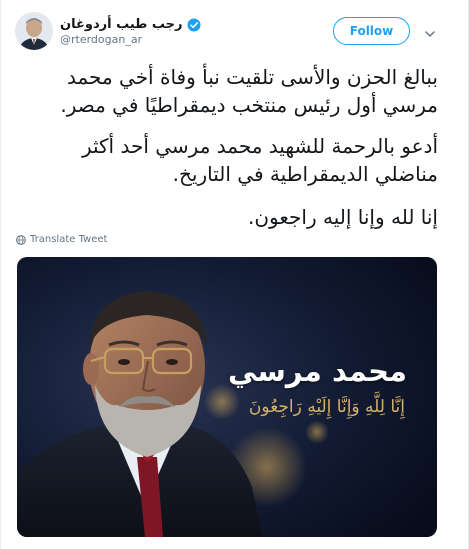 This screenshot has width=469, height=549. What do you see at coordinates (0, 274) in the screenshot?
I see `card-border-left` at bounding box center [0, 274].